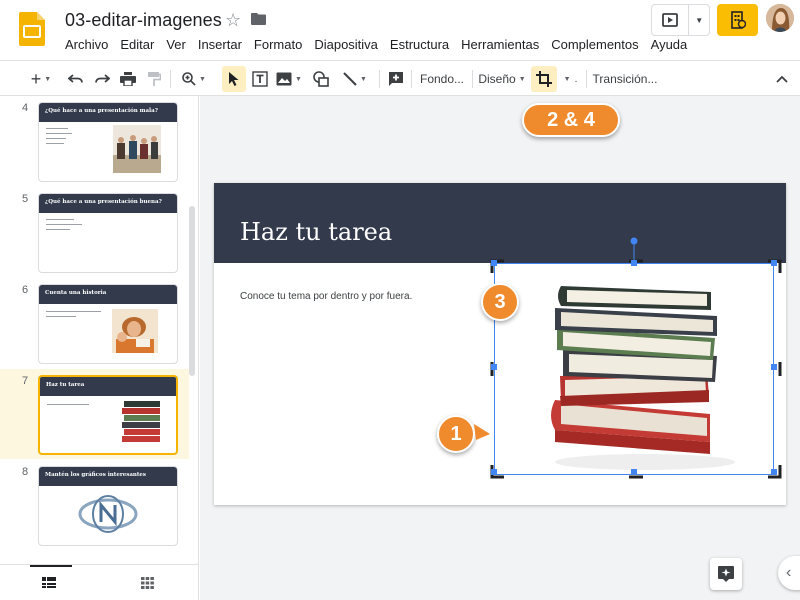 This screenshot has width=800, height=600. What do you see at coordinates (194, 79) in the screenshot?
I see `zoom-button: ▼` at bounding box center [194, 79].